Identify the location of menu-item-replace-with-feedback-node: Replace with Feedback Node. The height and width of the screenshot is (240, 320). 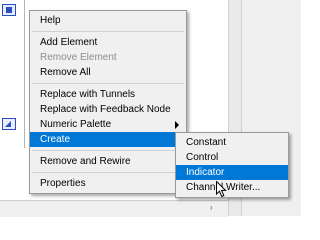
(108, 109).